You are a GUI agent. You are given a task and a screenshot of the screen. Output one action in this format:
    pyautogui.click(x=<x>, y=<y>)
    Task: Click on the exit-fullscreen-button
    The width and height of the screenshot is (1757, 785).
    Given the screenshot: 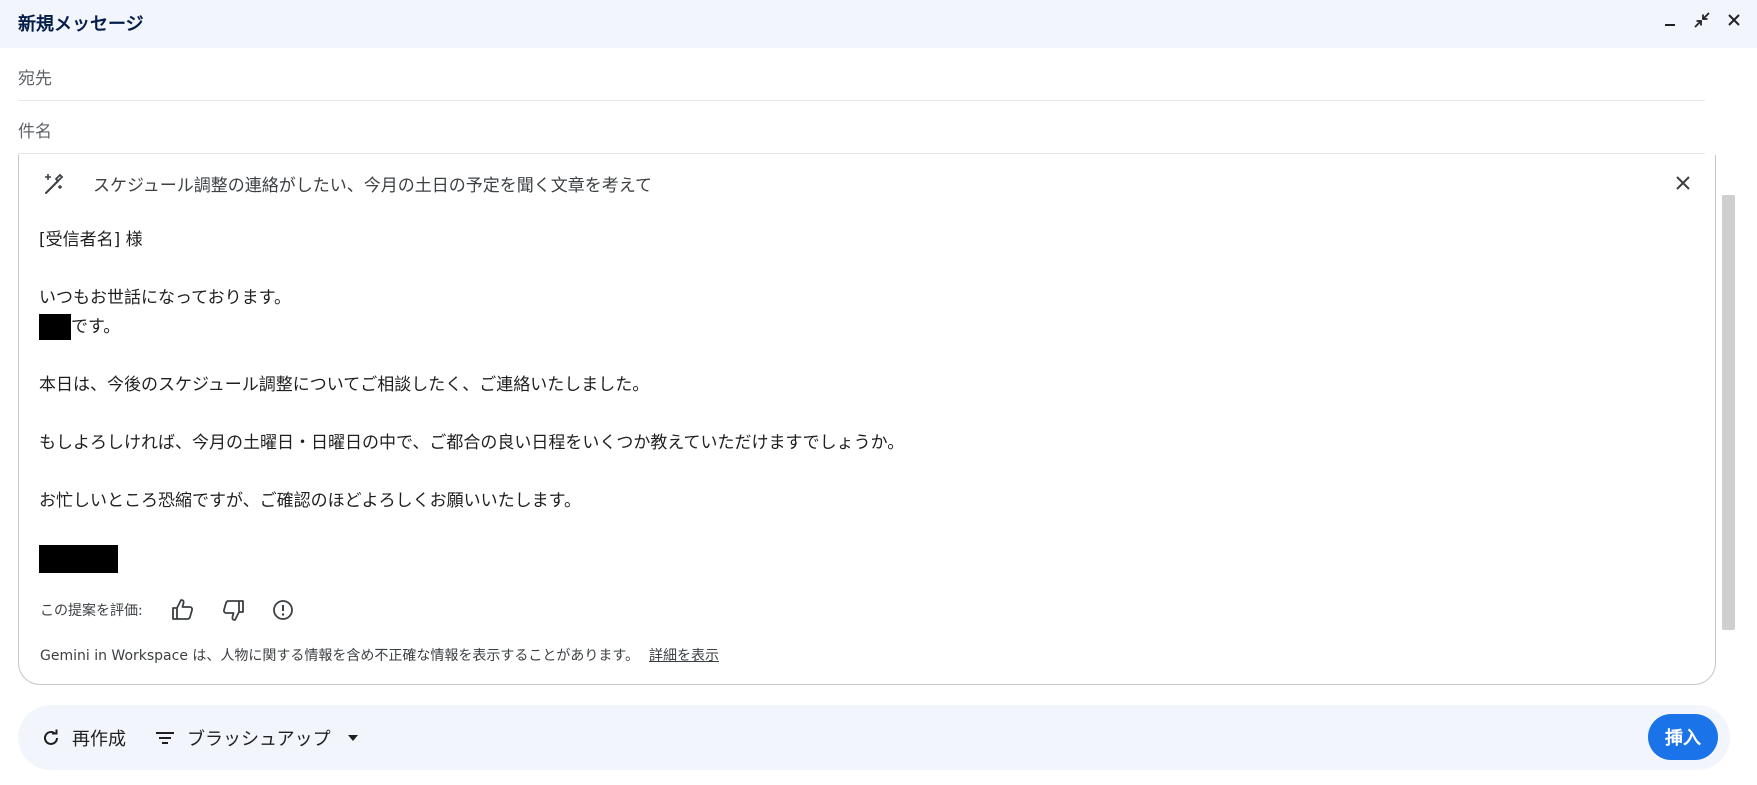 What is the action you would take?
    pyautogui.click(x=1702, y=20)
    